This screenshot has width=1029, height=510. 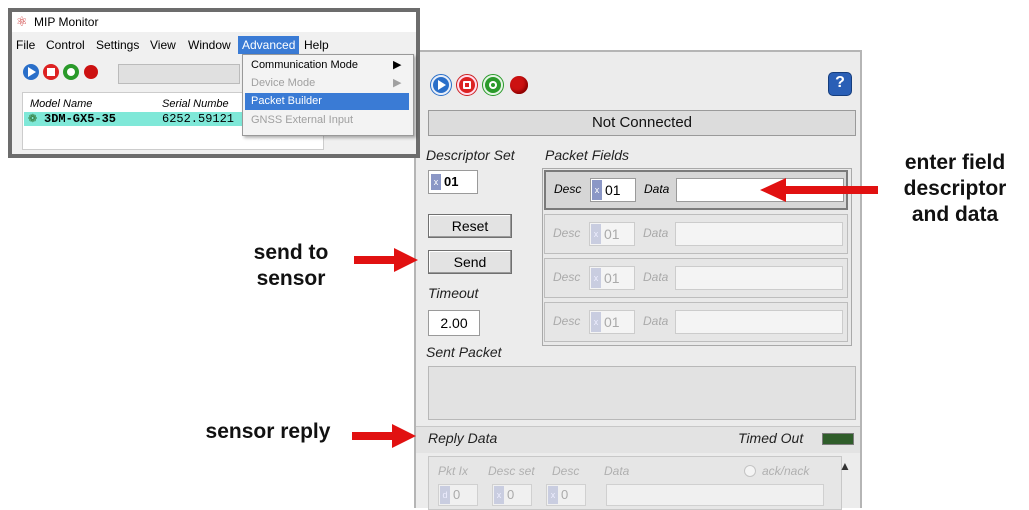 What do you see at coordinates (463, 438) in the screenshot?
I see `reply-data-label: Reply Data` at bounding box center [463, 438].